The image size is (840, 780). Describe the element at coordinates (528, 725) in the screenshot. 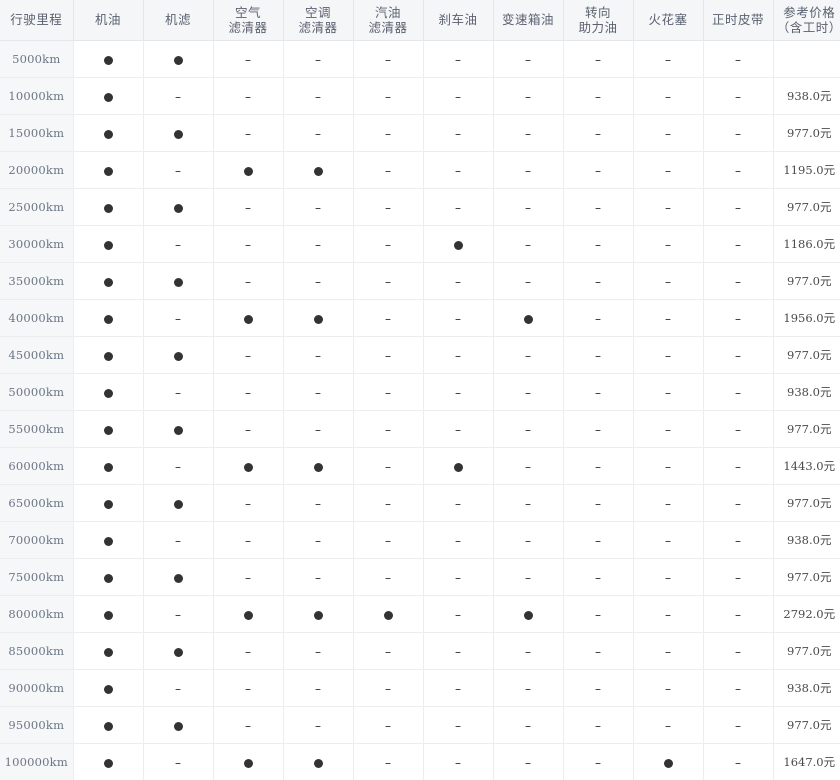

I see `cell-gearoil: –` at that location.